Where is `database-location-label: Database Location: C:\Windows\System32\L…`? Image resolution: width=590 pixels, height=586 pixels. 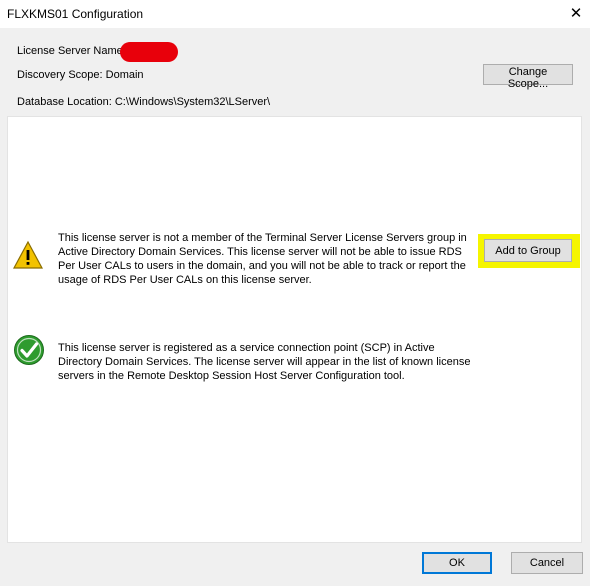
database-location-label: Database Location: C:\Windows\System32\L… is located at coordinates (144, 102).